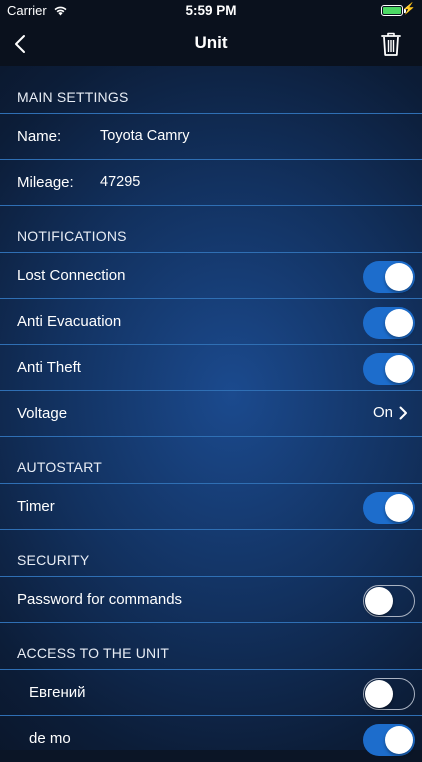 This screenshot has height=762, width=422. I want to click on name-row: Name: Toyota Camry, so click(211, 137).